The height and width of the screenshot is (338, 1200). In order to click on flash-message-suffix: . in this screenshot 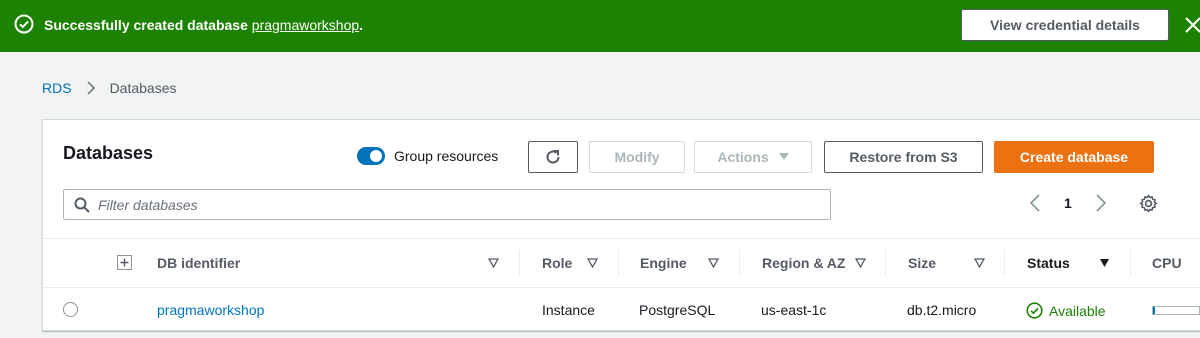, I will do `click(361, 25)`.